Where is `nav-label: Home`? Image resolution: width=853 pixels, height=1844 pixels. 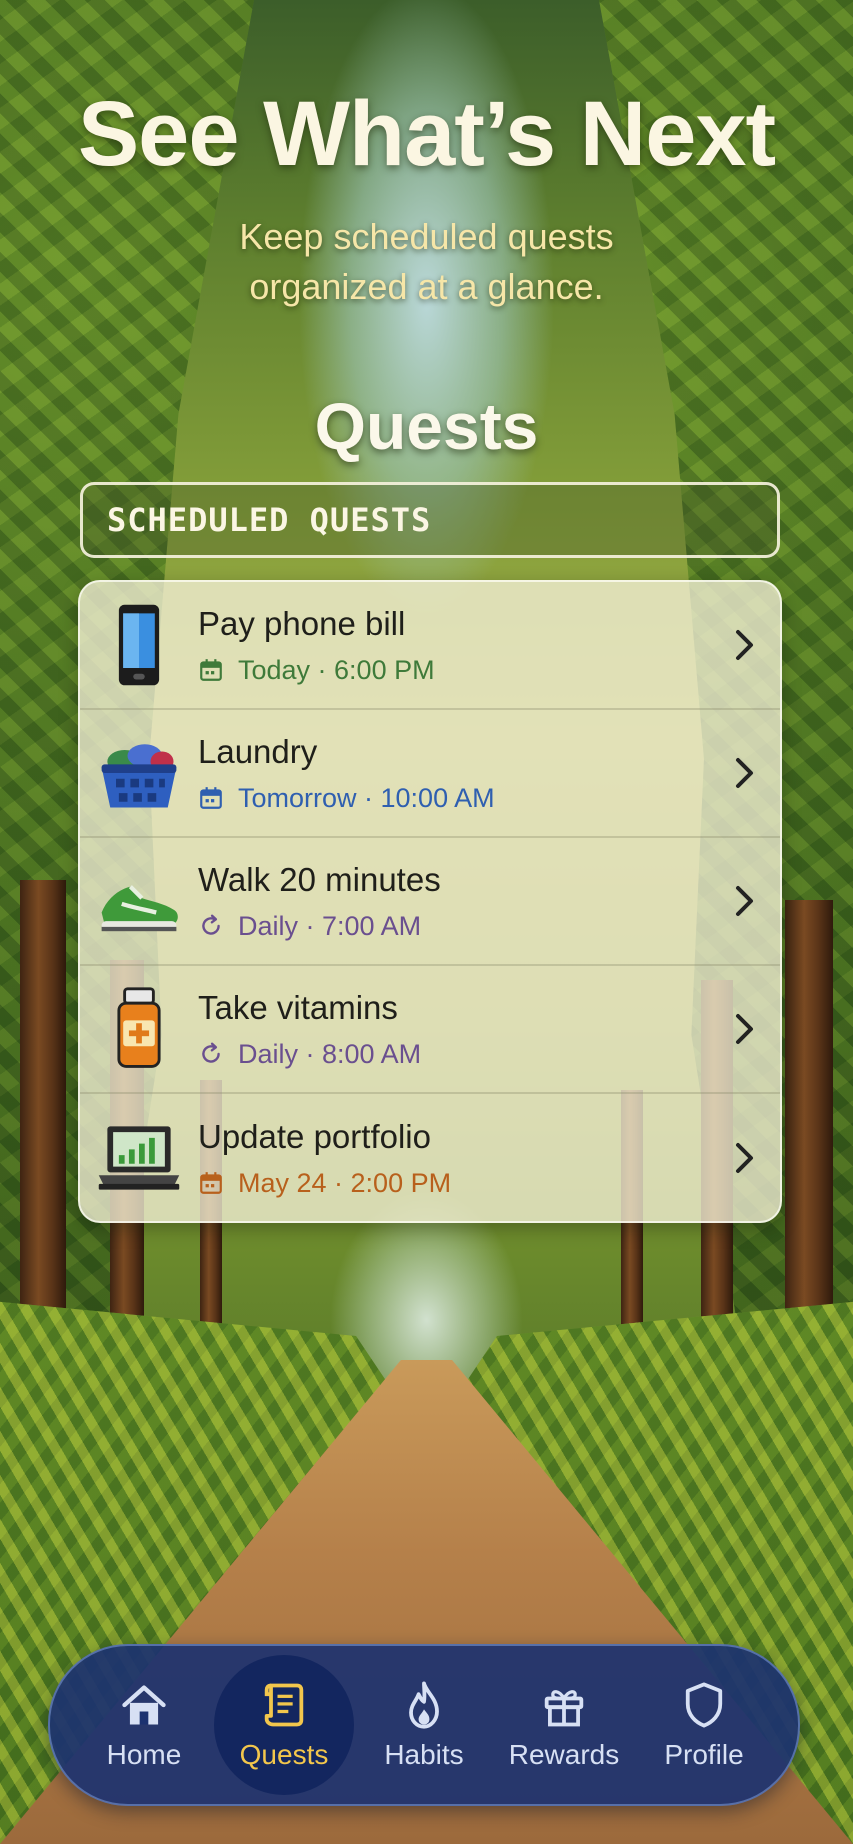 nav-label: Home is located at coordinates (144, 1754).